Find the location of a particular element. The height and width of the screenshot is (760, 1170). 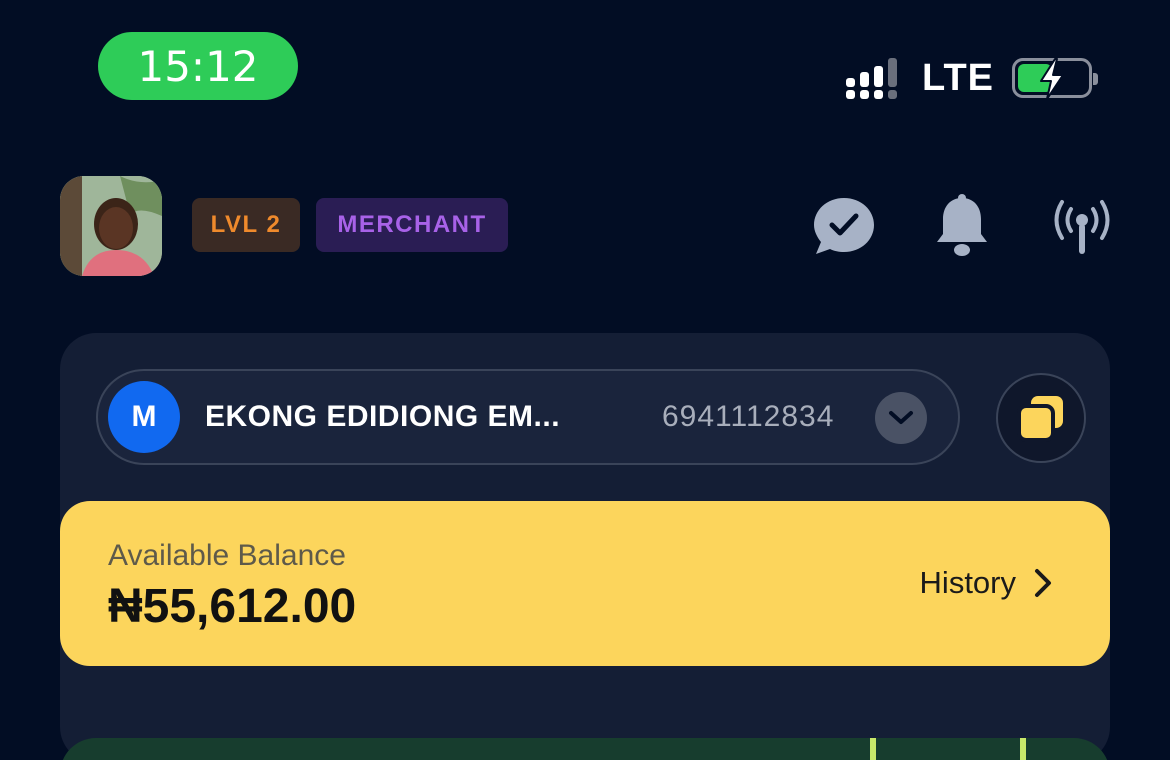

promo-card is located at coordinates (585, 749).